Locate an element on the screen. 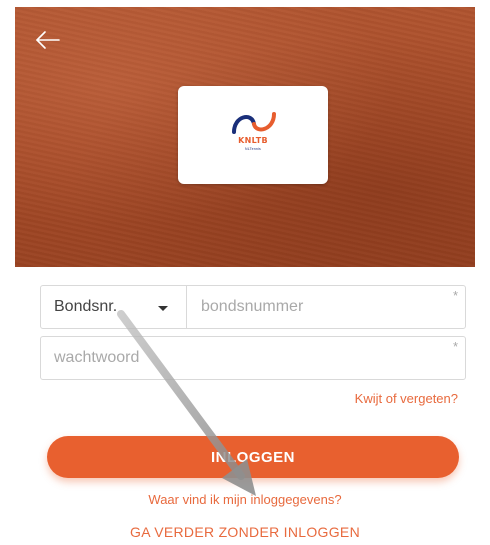 Image resolution: width=490 pixels, height=545 pixels. password-input is located at coordinates (253, 358).